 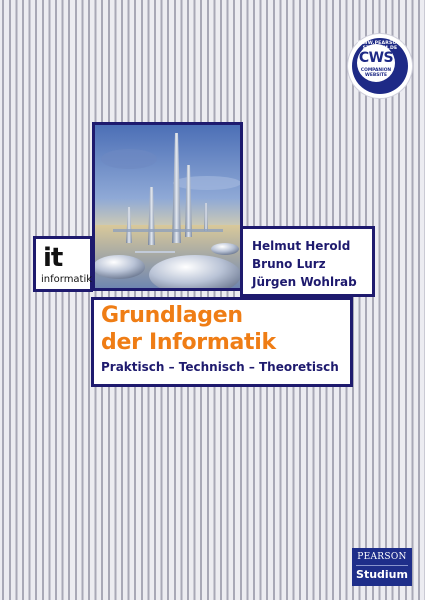 I want to click on author-name: Jürgen Wohlrab, so click(x=304, y=282).